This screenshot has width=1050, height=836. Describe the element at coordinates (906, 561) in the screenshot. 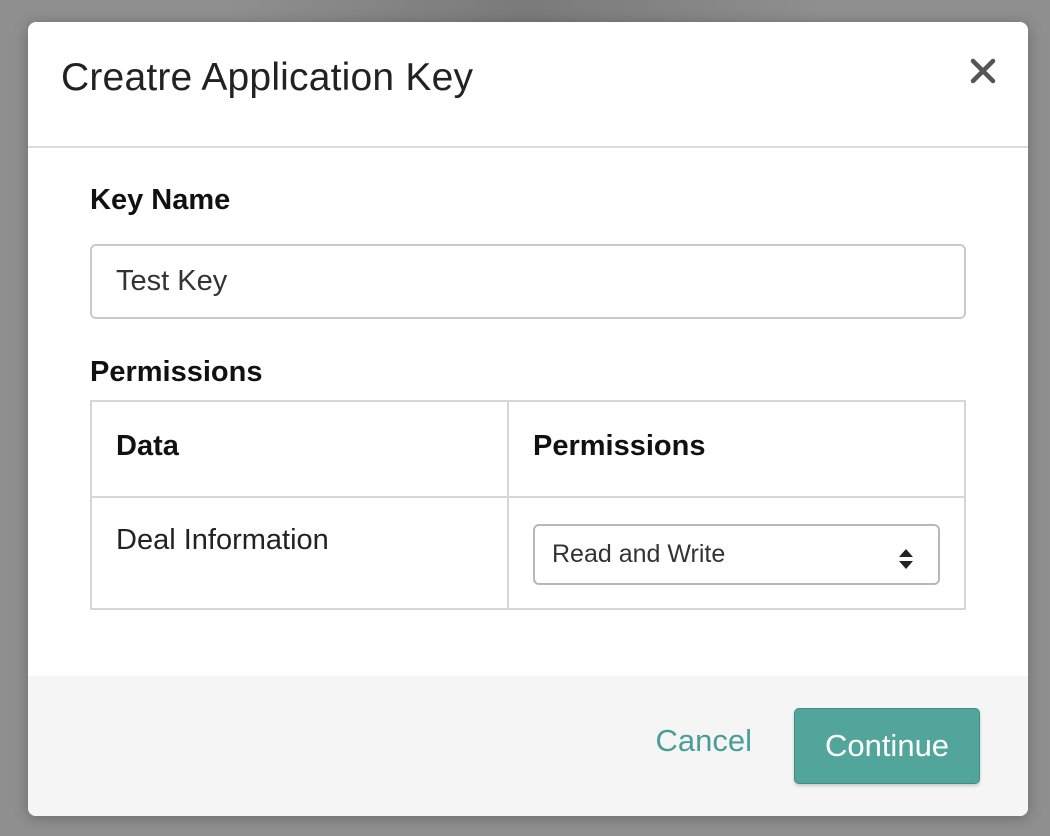

I see `select-arrows-icon` at that location.